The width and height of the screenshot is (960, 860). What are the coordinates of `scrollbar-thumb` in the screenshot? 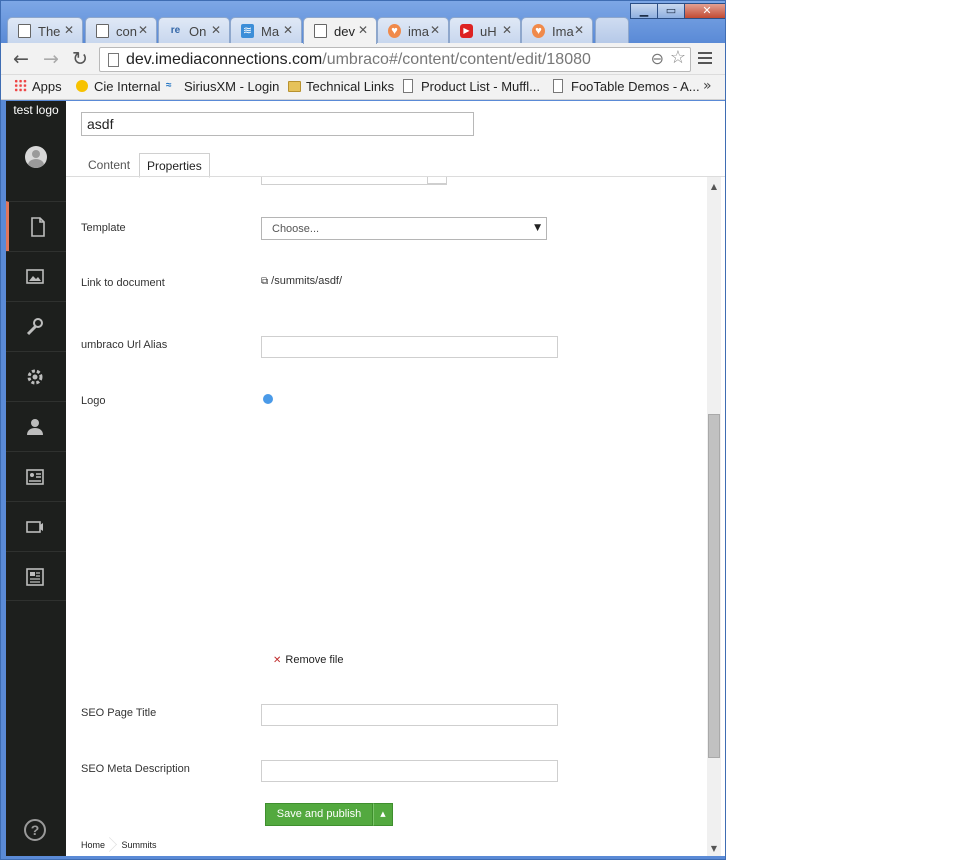 It's located at (714, 586).